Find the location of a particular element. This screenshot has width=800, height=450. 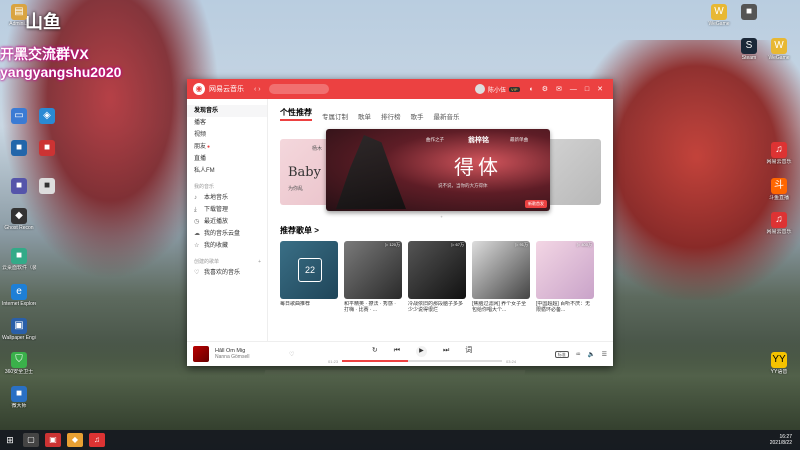

playlist-queue-icon: ☰ is located at coordinates (604, 355).